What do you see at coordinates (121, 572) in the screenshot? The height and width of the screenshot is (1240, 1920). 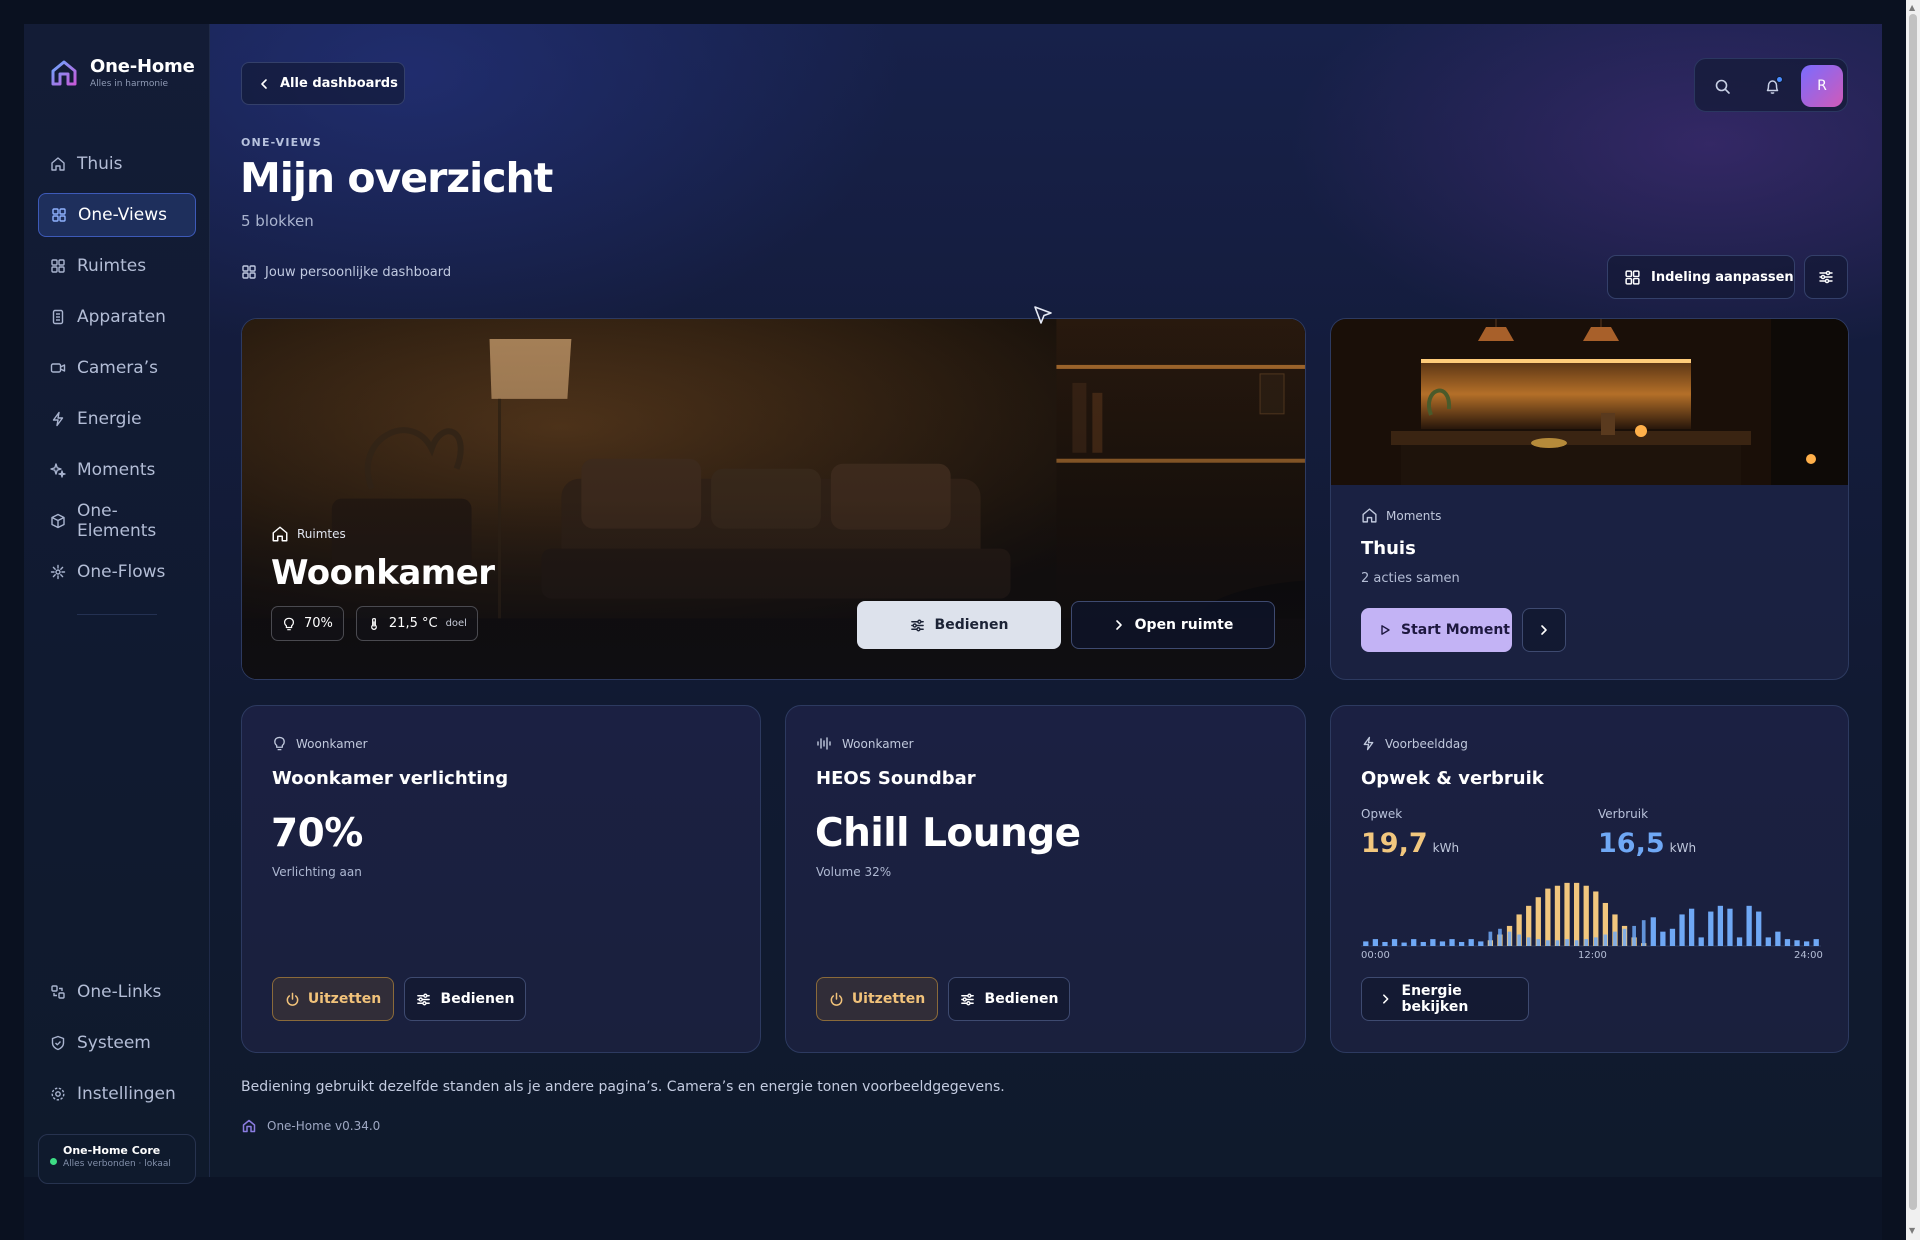 I see `sidebar-item-label: One-Flows` at bounding box center [121, 572].